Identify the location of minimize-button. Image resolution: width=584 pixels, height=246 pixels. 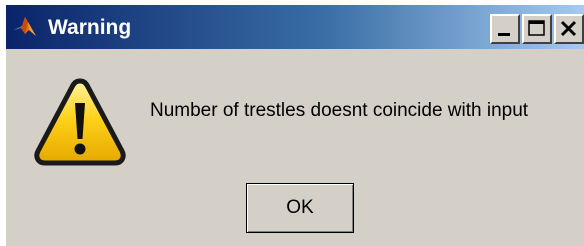
(505, 29).